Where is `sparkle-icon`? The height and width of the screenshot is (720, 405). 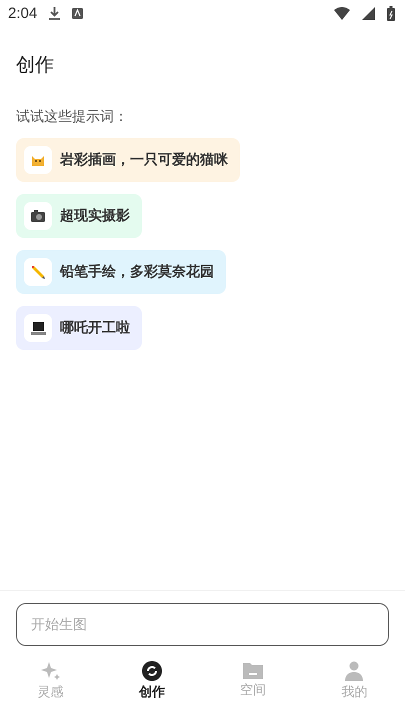 sparkle-icon is located at coordinates (50, 671).